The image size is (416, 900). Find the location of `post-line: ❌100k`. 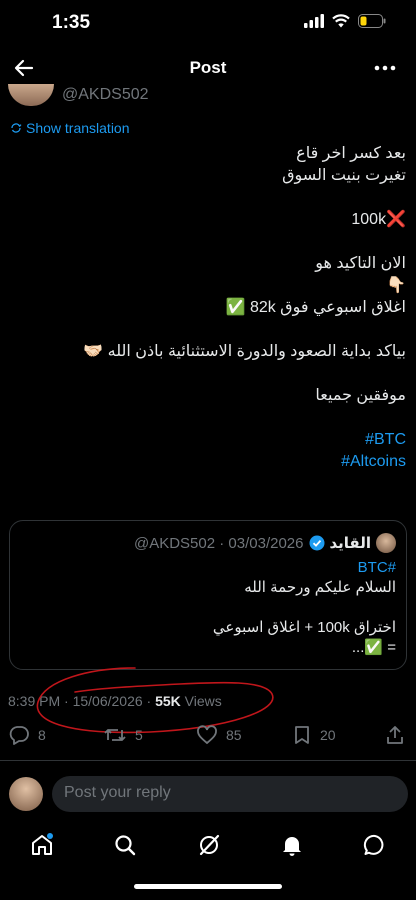

post-line: ❌100k is located at coordinates (378, 219).